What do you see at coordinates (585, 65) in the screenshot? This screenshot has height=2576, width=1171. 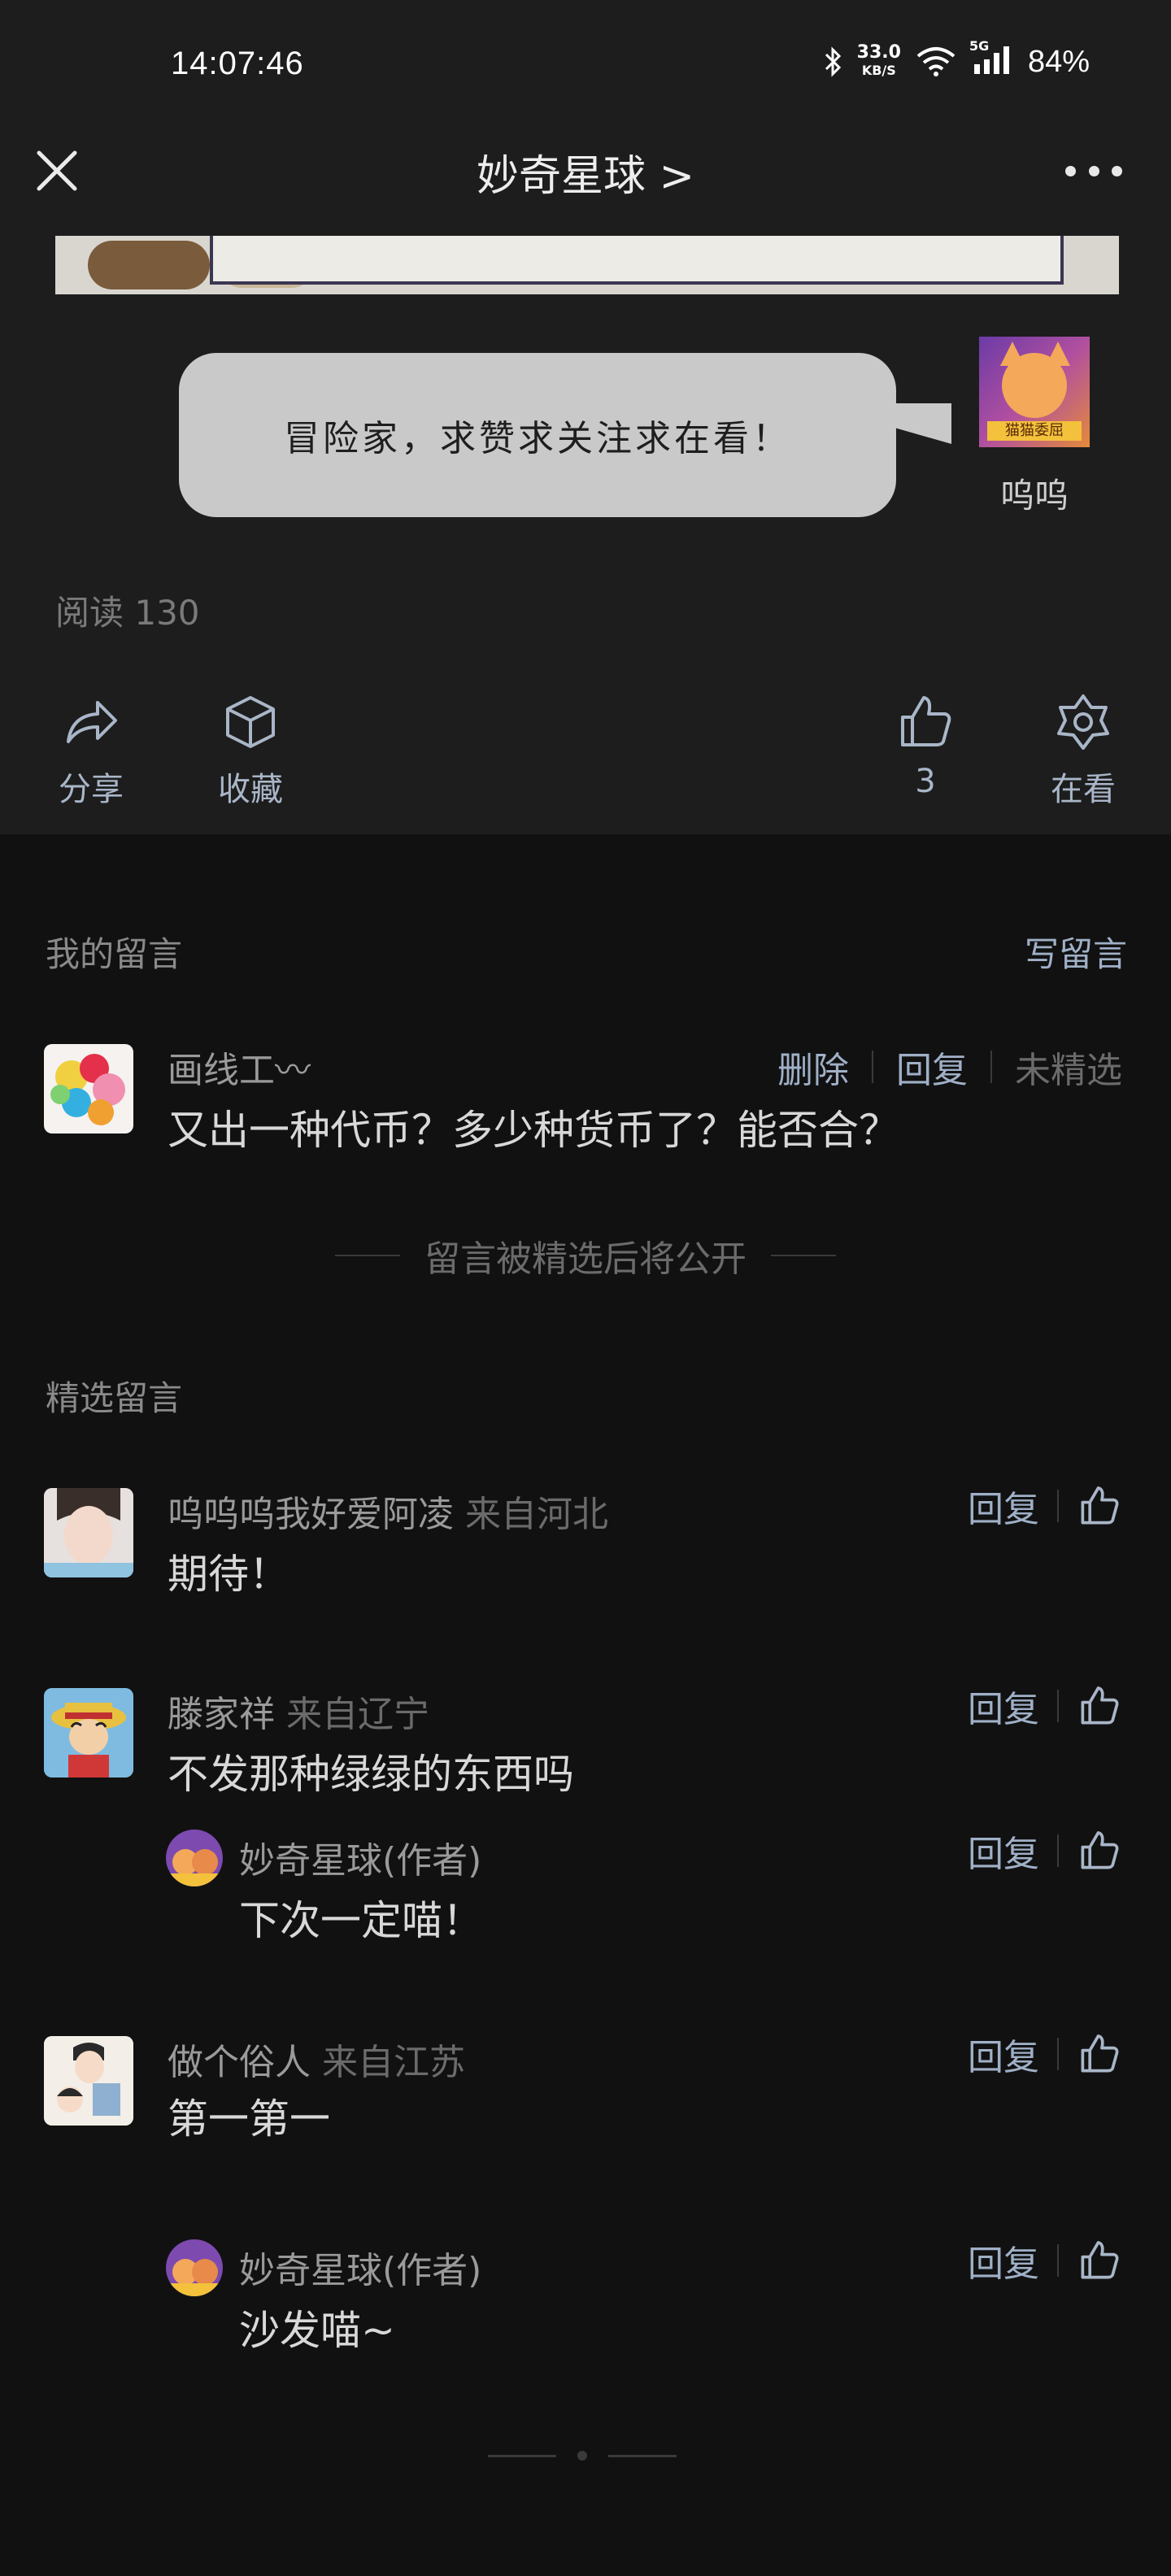 I see `status-bar: 14:07:46 33.0 KB/S 5G 84%` at bounding box center [585, 65].